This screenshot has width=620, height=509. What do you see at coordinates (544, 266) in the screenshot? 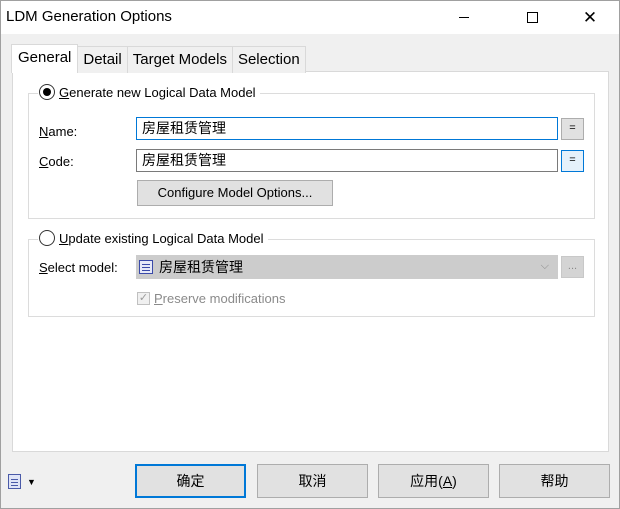
I see `chevron-down-icon: ⌵` at bounding box center [544, 266].